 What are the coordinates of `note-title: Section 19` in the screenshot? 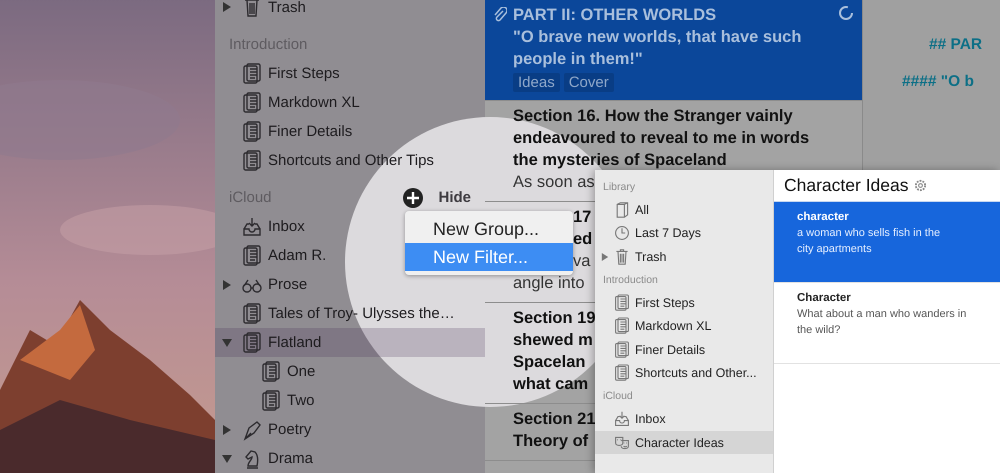 It's located at (554, 318).